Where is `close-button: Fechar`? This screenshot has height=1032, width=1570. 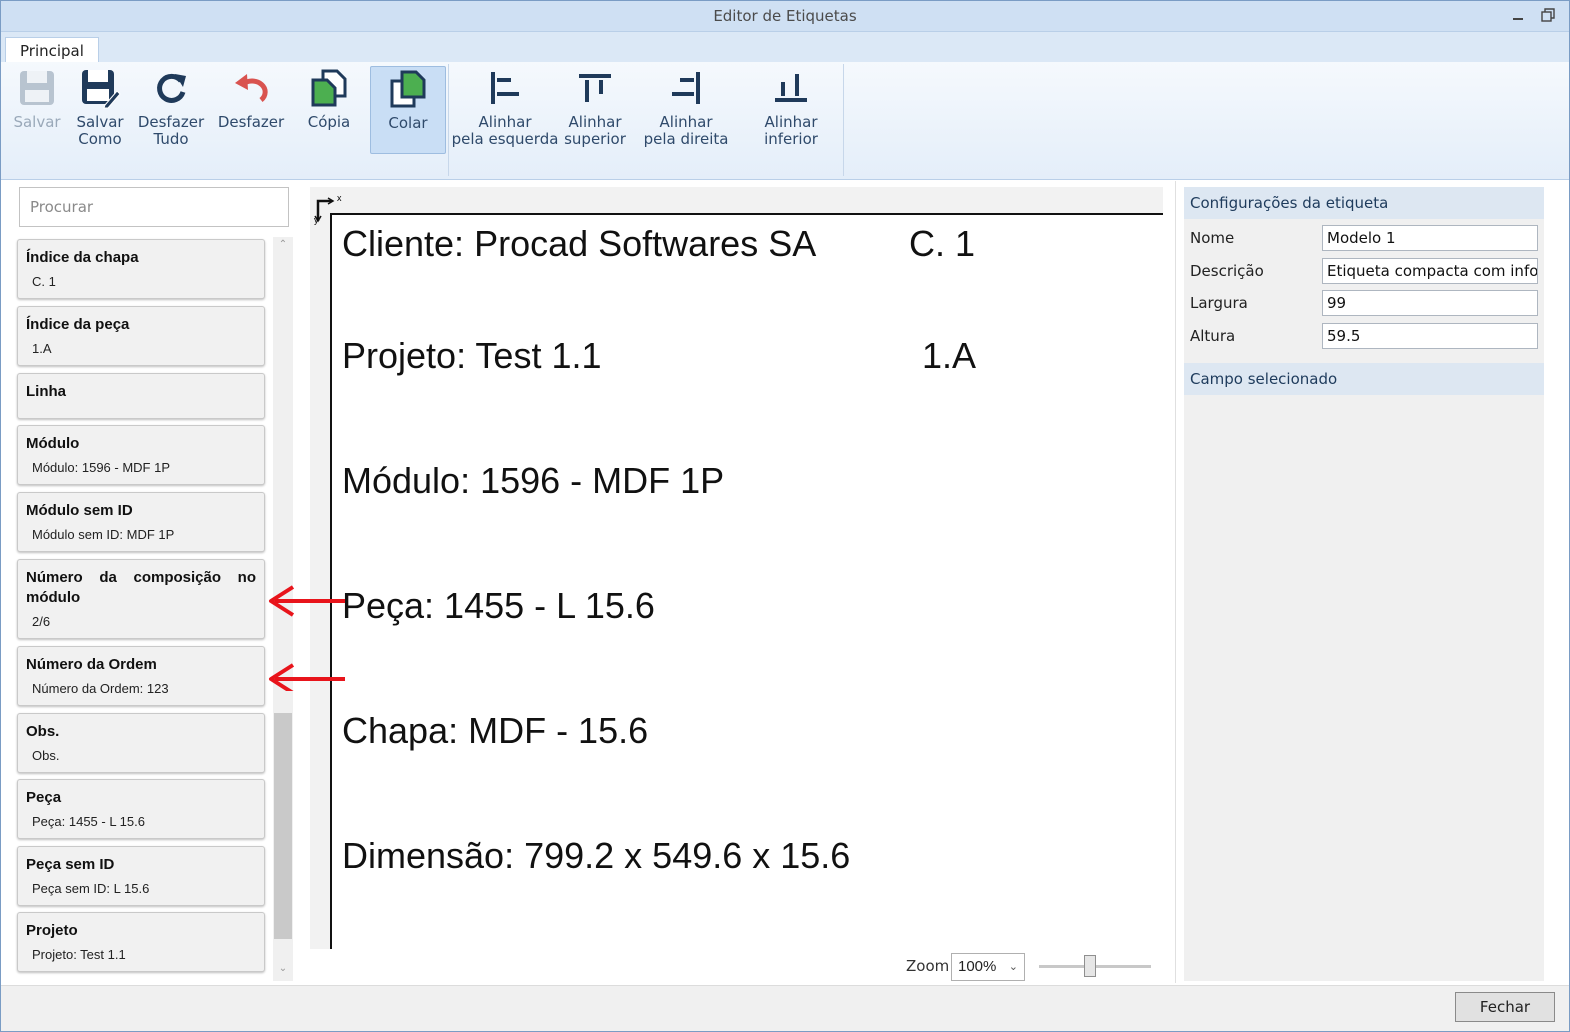
close-button: Fechar is located at coordinates (1505, 1007).